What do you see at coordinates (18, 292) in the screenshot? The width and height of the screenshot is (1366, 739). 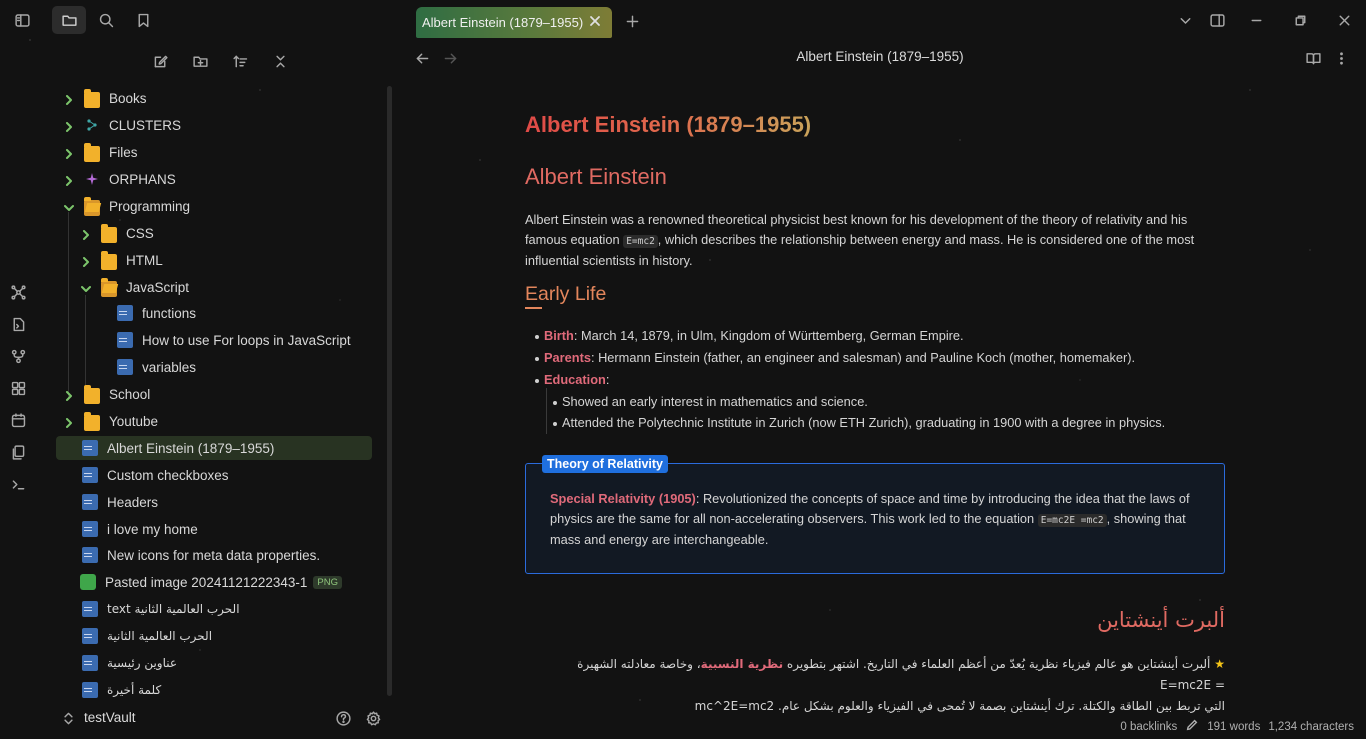 I see `graph-view-icon` at bounding box center [18, 292].